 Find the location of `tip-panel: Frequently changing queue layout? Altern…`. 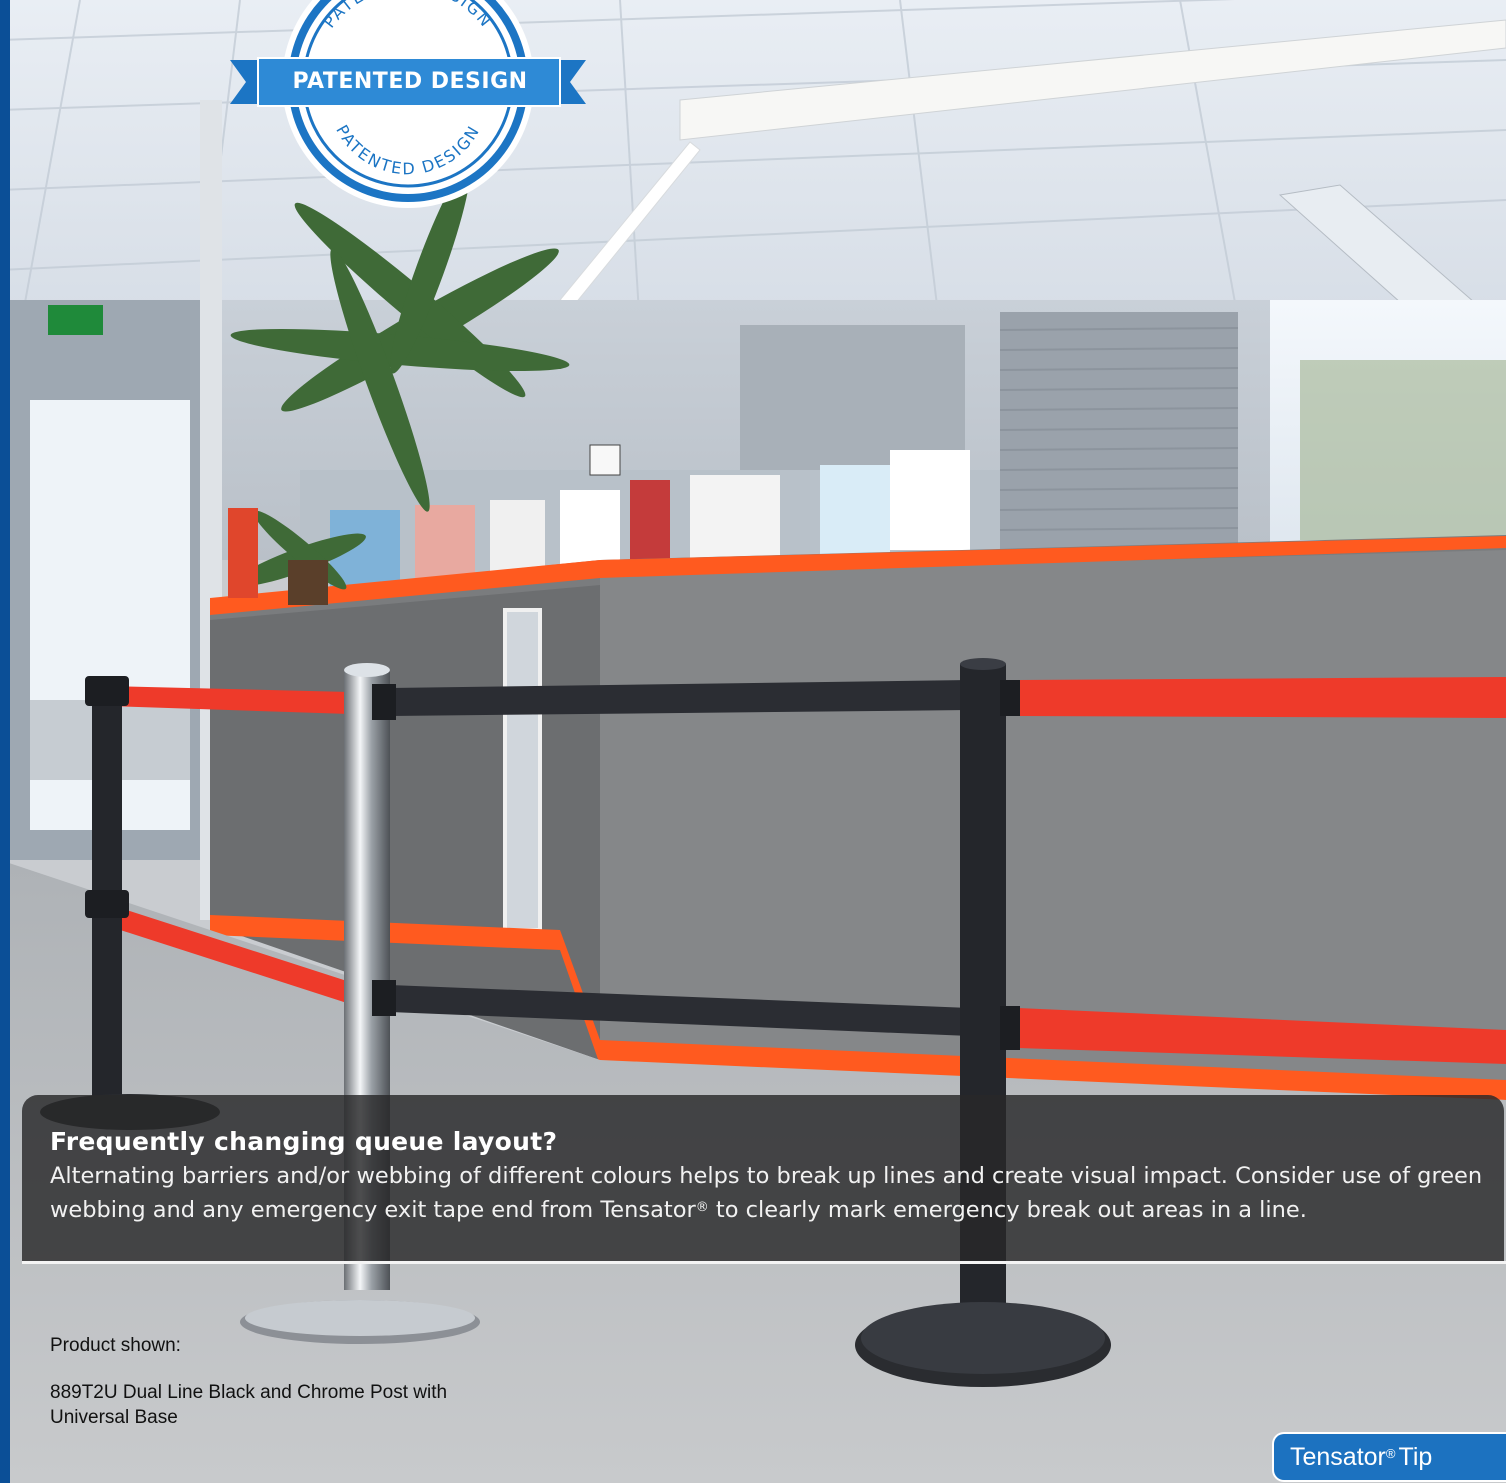

tip-panel: Frequently changing queue layout? Altern… is located at coordinates (763, 1178).